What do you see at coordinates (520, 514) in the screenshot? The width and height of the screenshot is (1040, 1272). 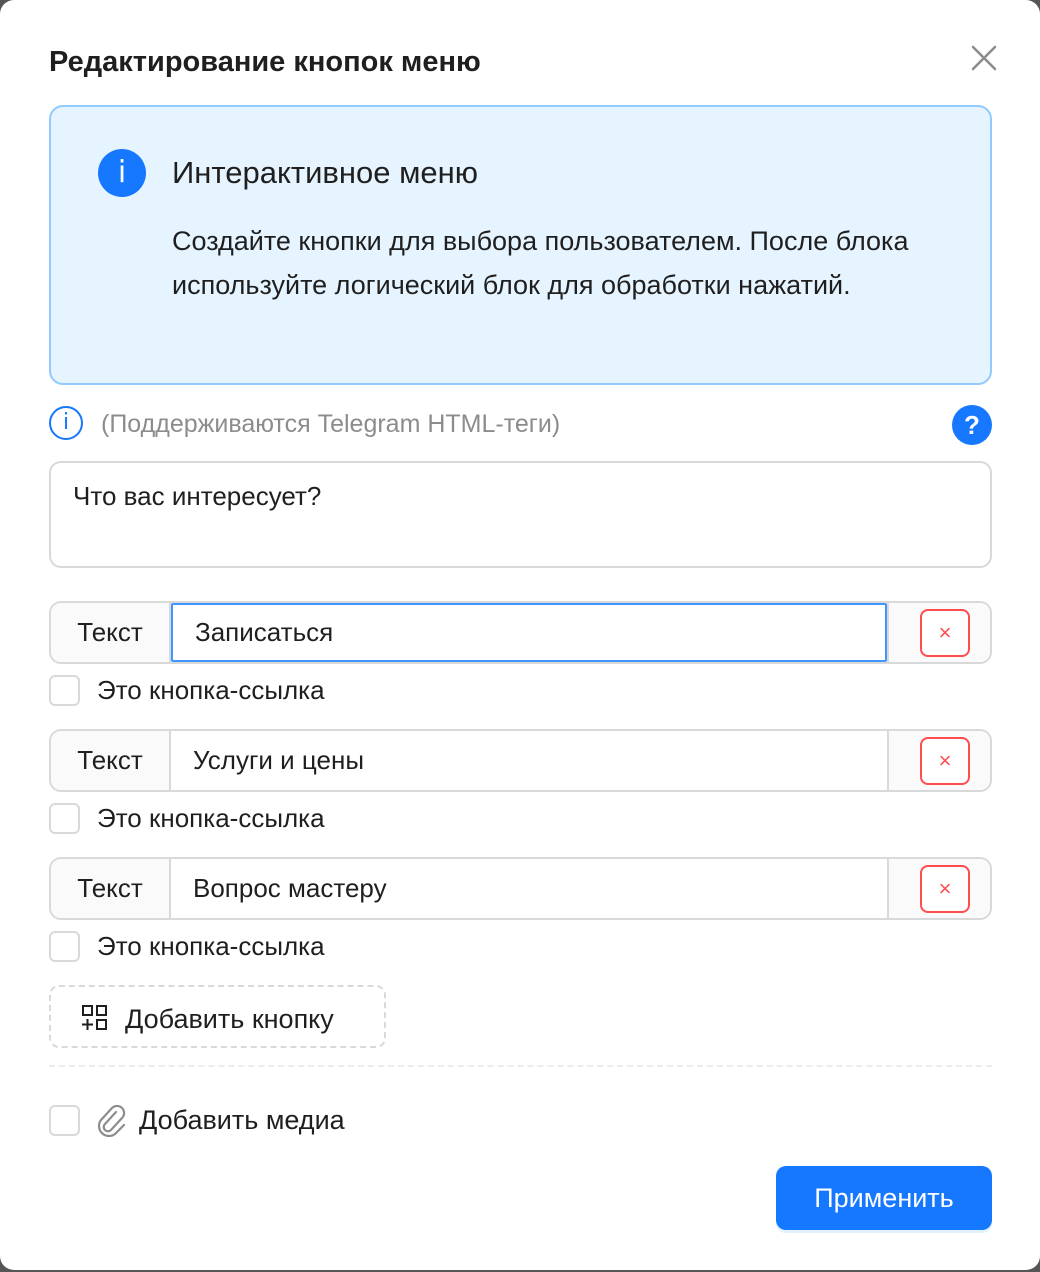 I see `message-text-input: Что вас интересует?` at bounding box center [520, 514].